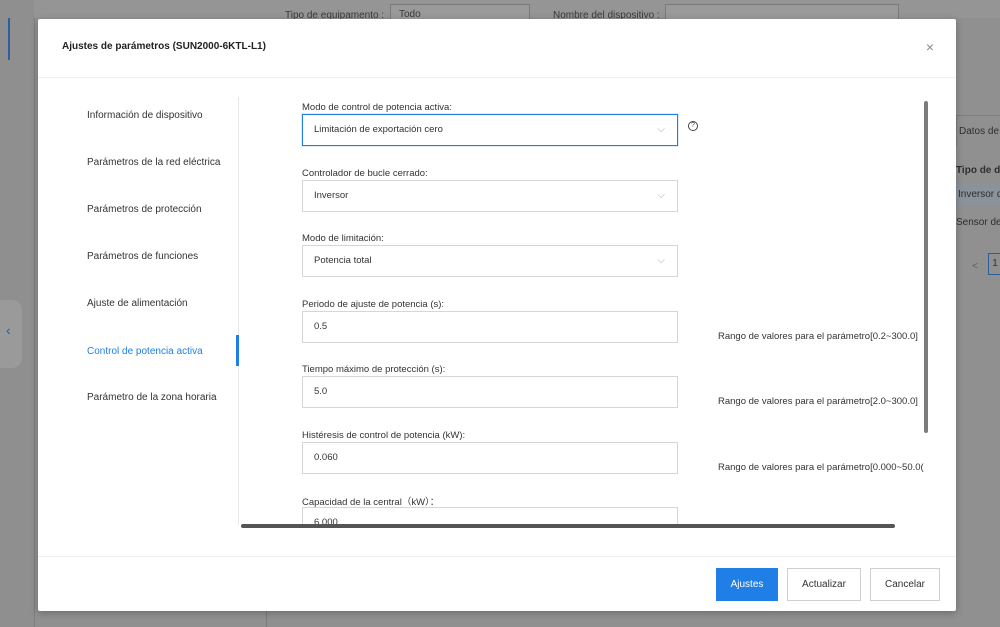 The image size is (1000, 627). I want to click on refresh-button: Actualizar, so click(824, 584).